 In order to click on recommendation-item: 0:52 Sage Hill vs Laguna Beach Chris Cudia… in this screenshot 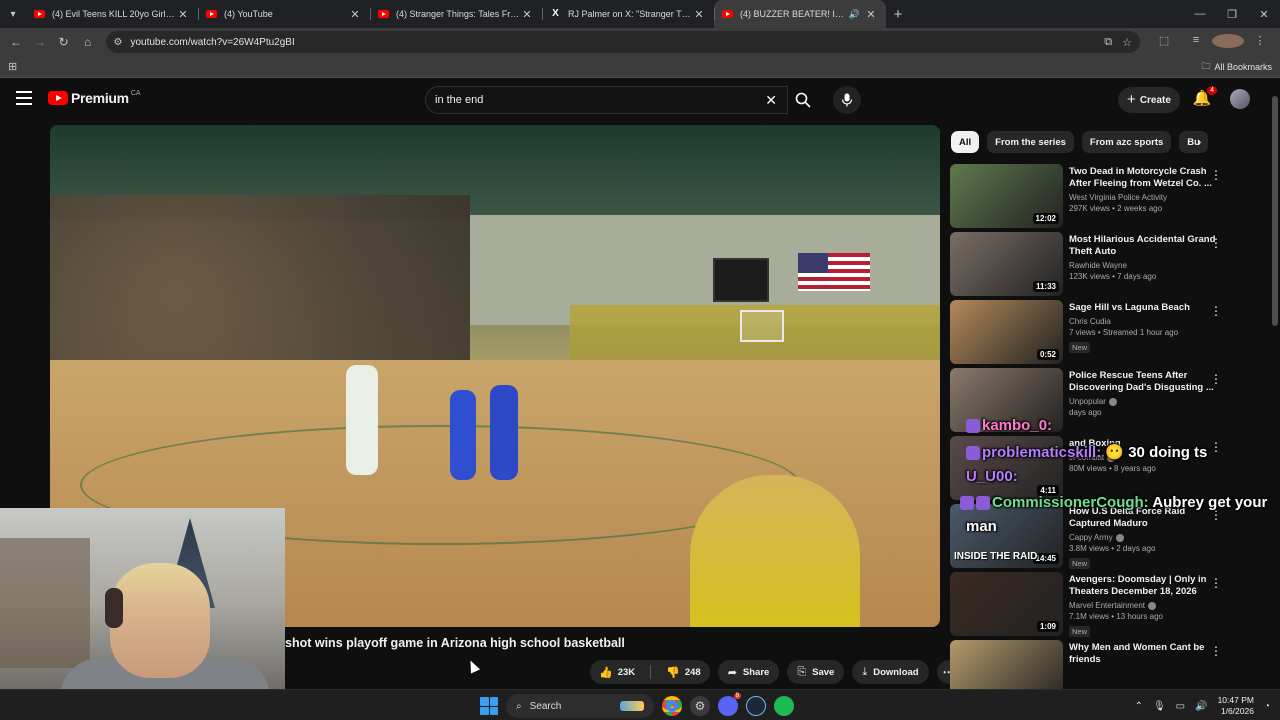, I will do `click(1110, 334)`.